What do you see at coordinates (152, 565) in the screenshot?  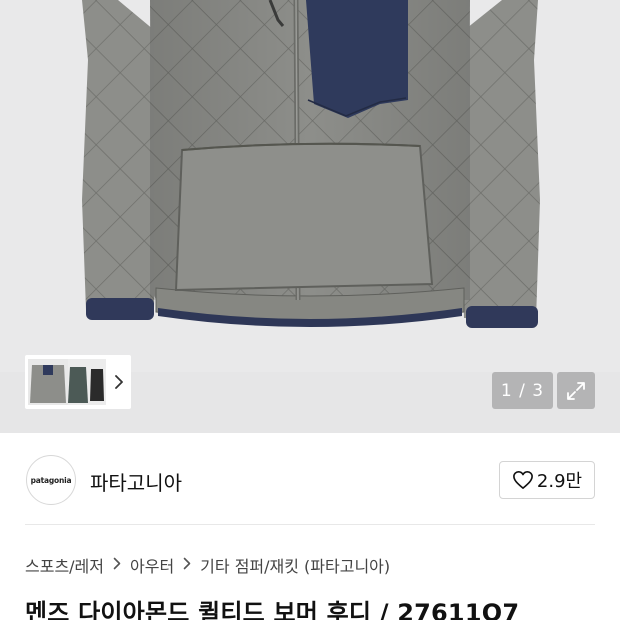 I see `breadcrumb-item-subcategory: 아우터` at bounding box center [152, 565].